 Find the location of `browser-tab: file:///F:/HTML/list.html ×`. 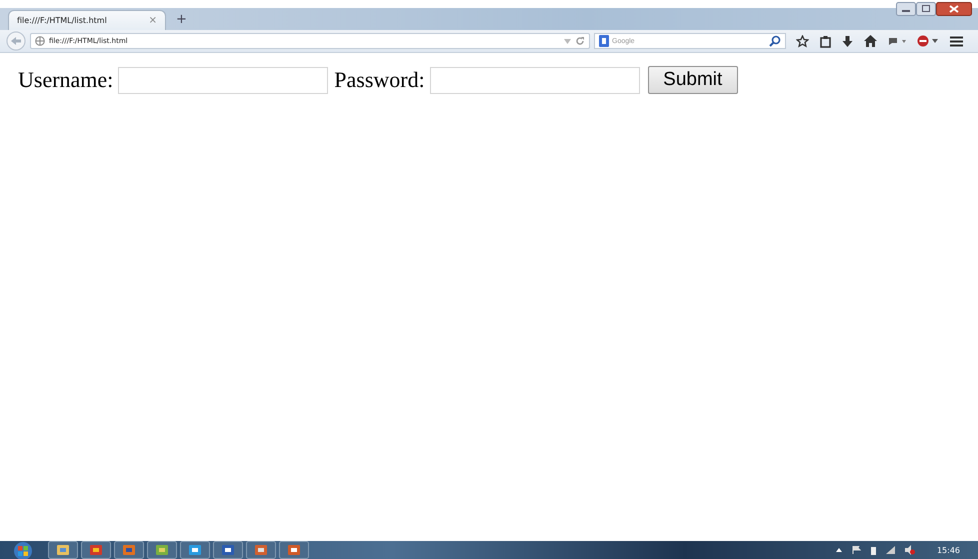

browser-tab: file:///F:/HTML/list.html × is located at coordinates (87, 20).